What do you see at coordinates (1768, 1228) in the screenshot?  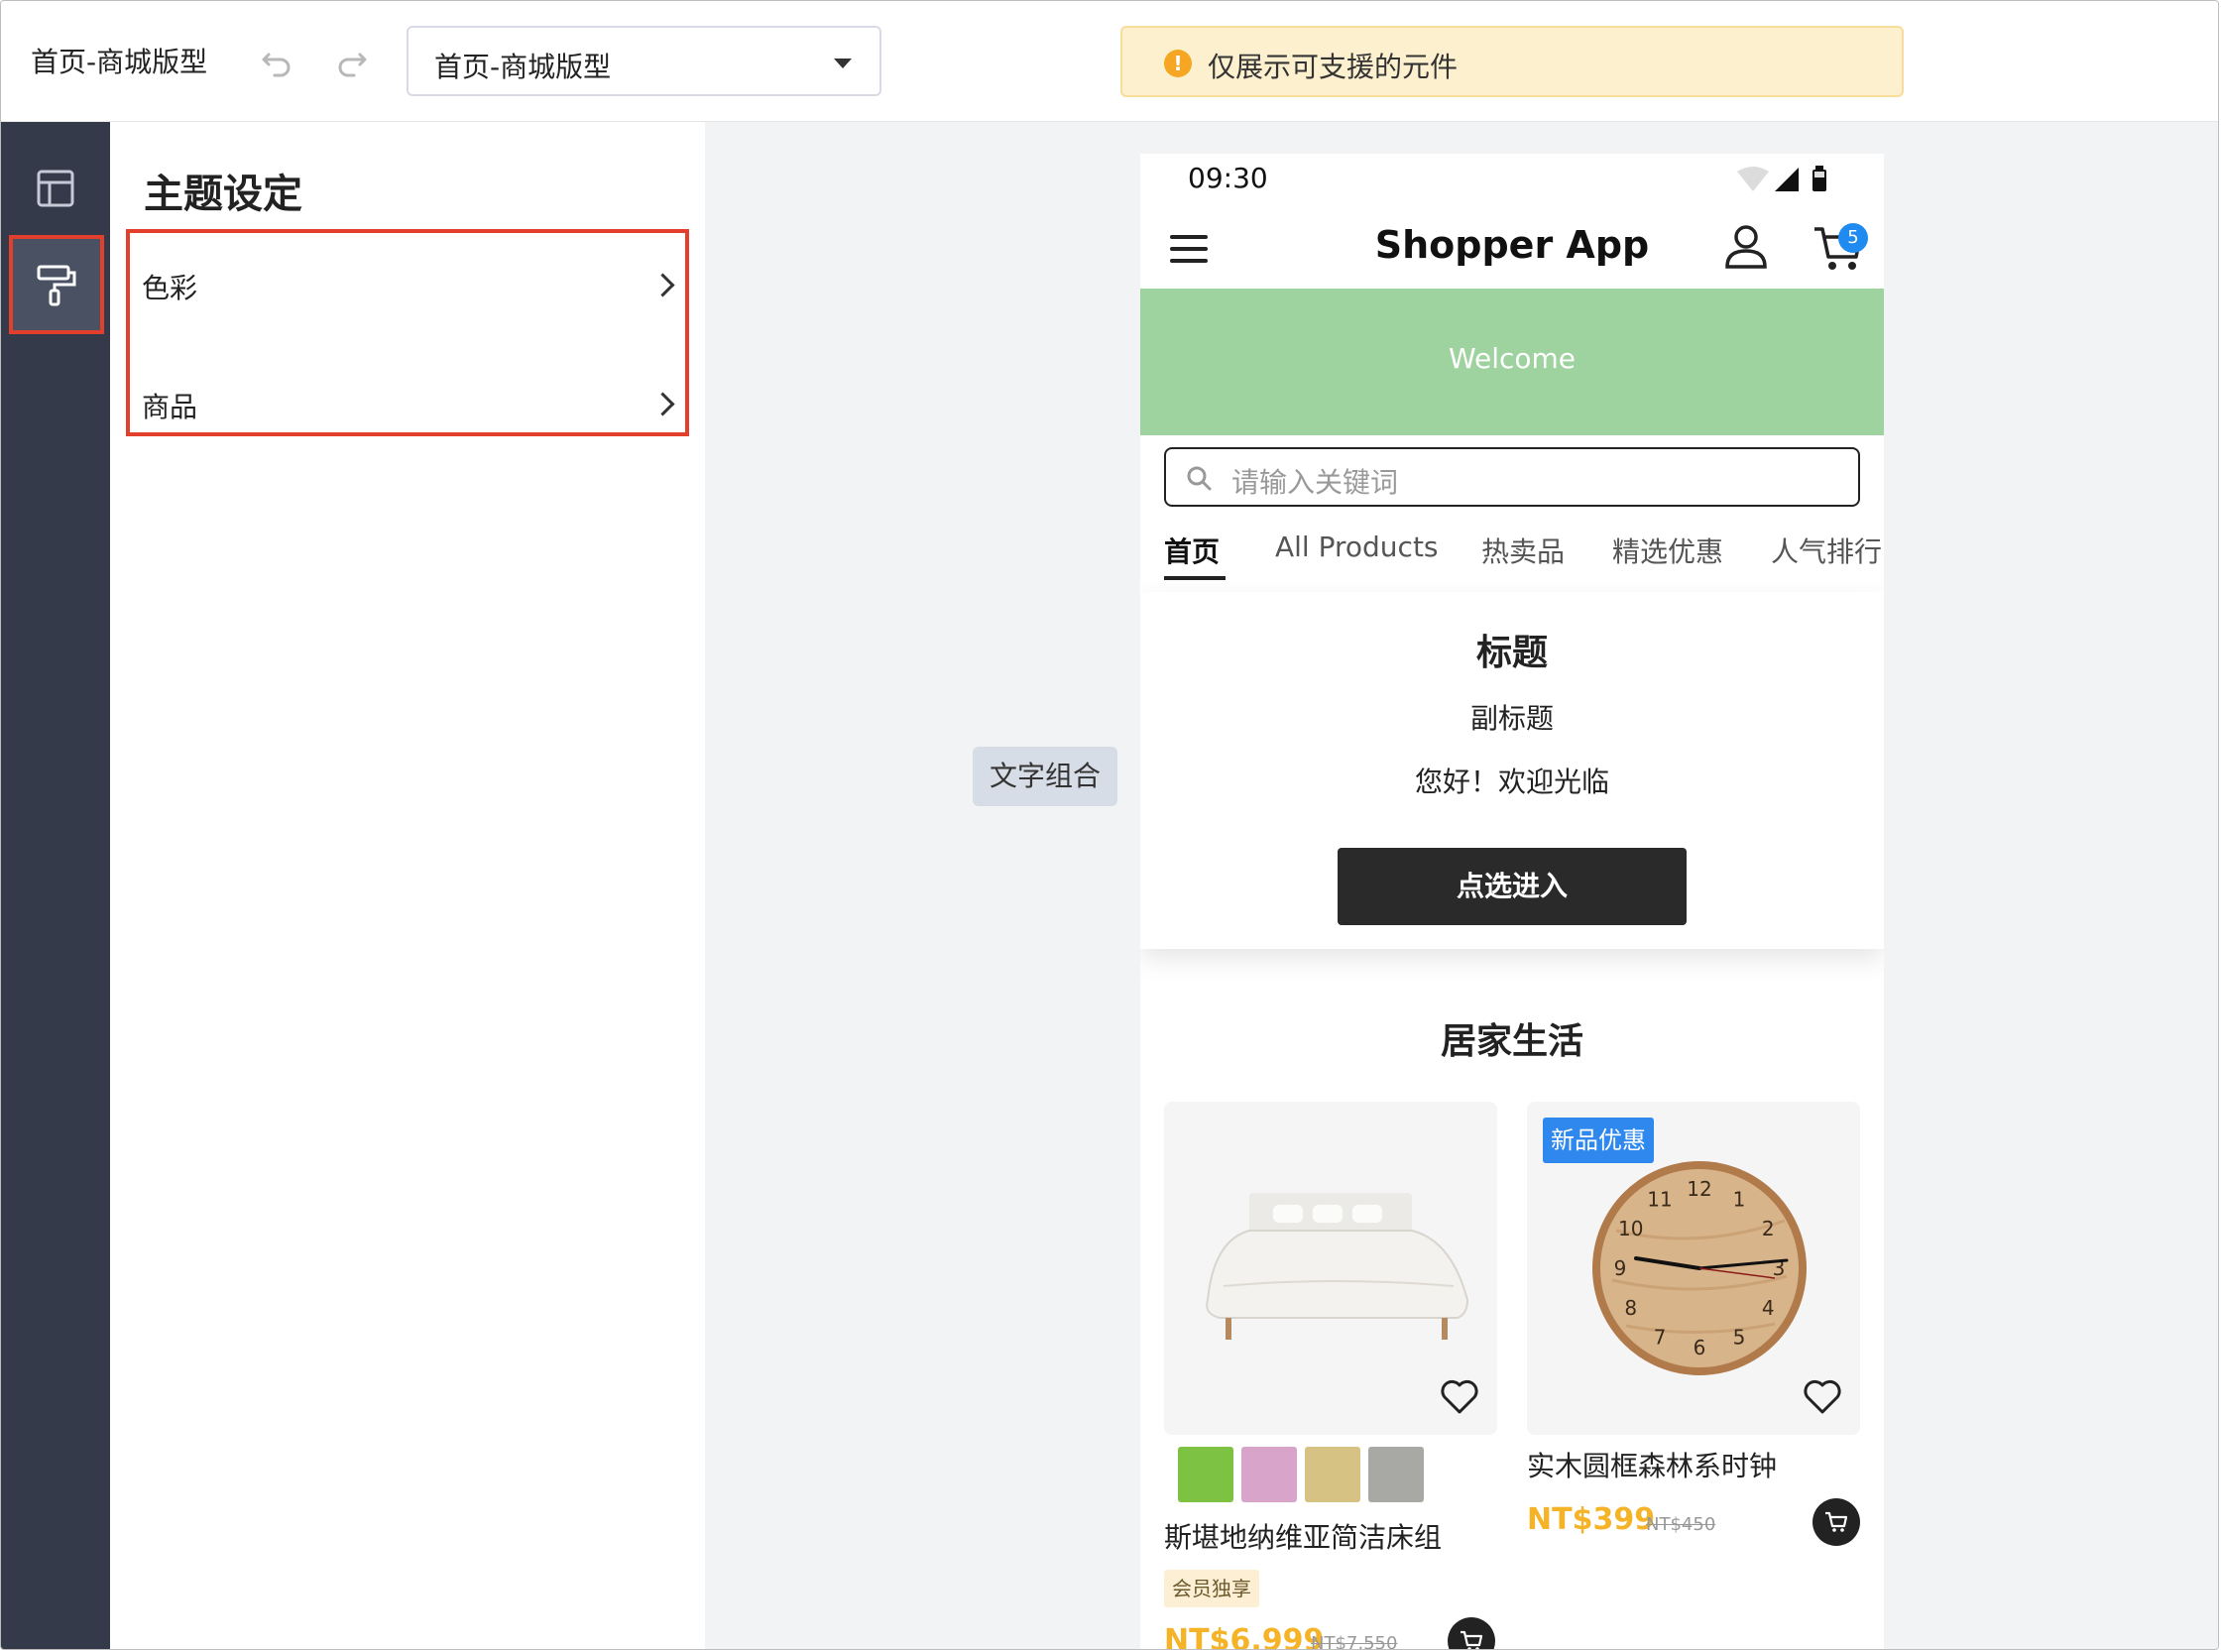 I see `clock-numeral: 2` at bounding box center [1768, 1228].